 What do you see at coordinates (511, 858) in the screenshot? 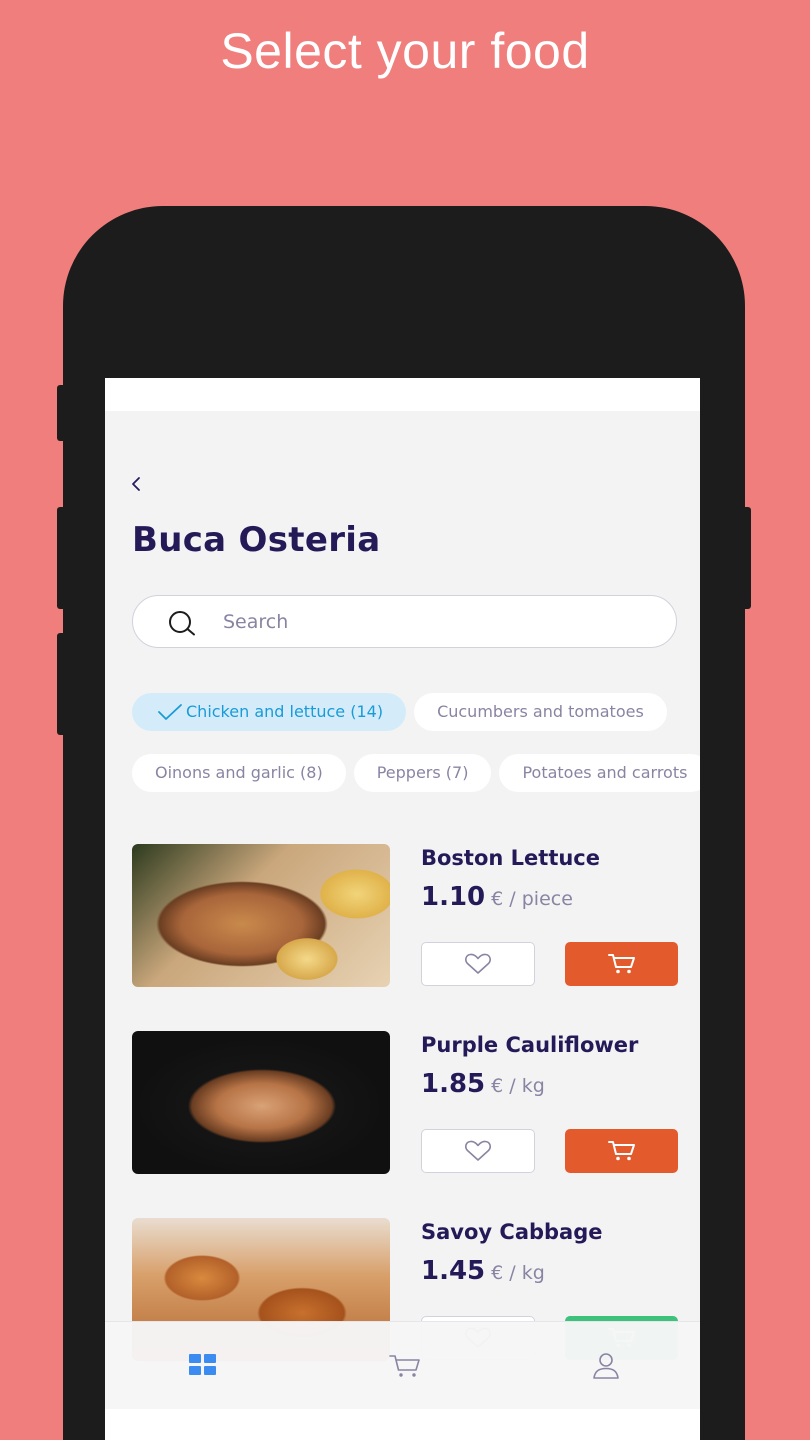
I see `product-name: Boston Lettuce` at bounding box center [511, 858].